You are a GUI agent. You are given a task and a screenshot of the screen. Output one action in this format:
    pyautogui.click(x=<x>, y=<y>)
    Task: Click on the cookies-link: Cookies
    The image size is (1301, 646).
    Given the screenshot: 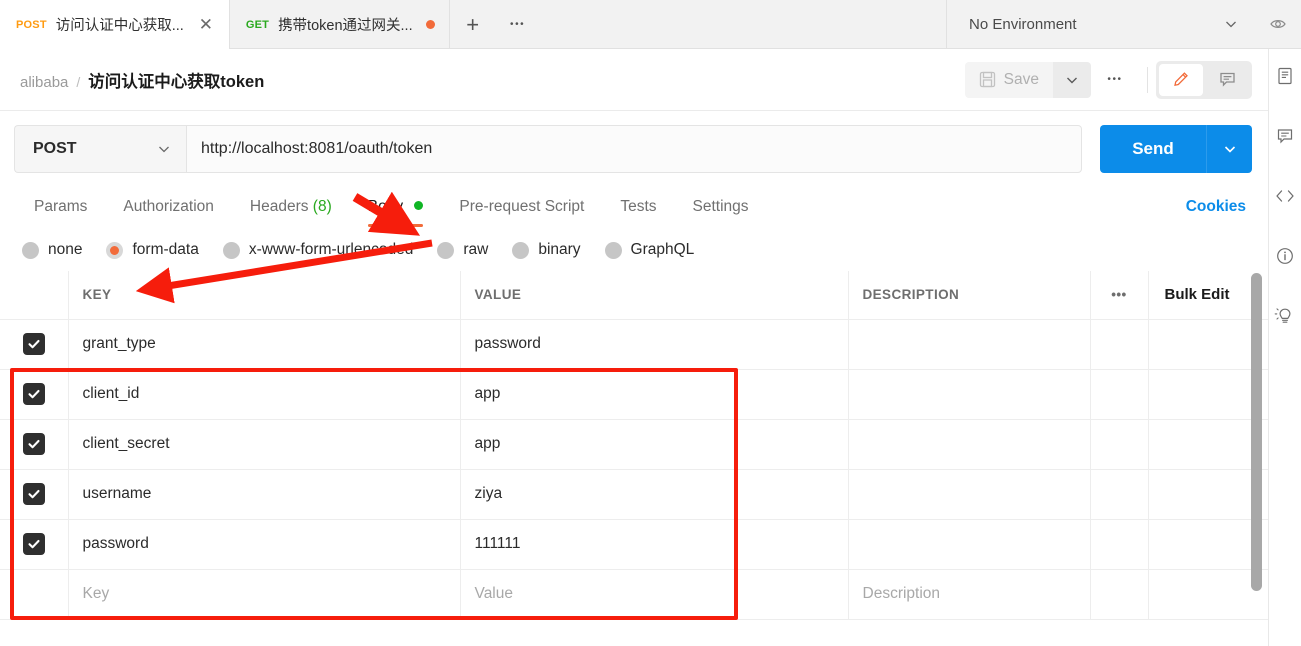 What is the action you would take?
    pyautogui.click(x=1216, y=212)
    